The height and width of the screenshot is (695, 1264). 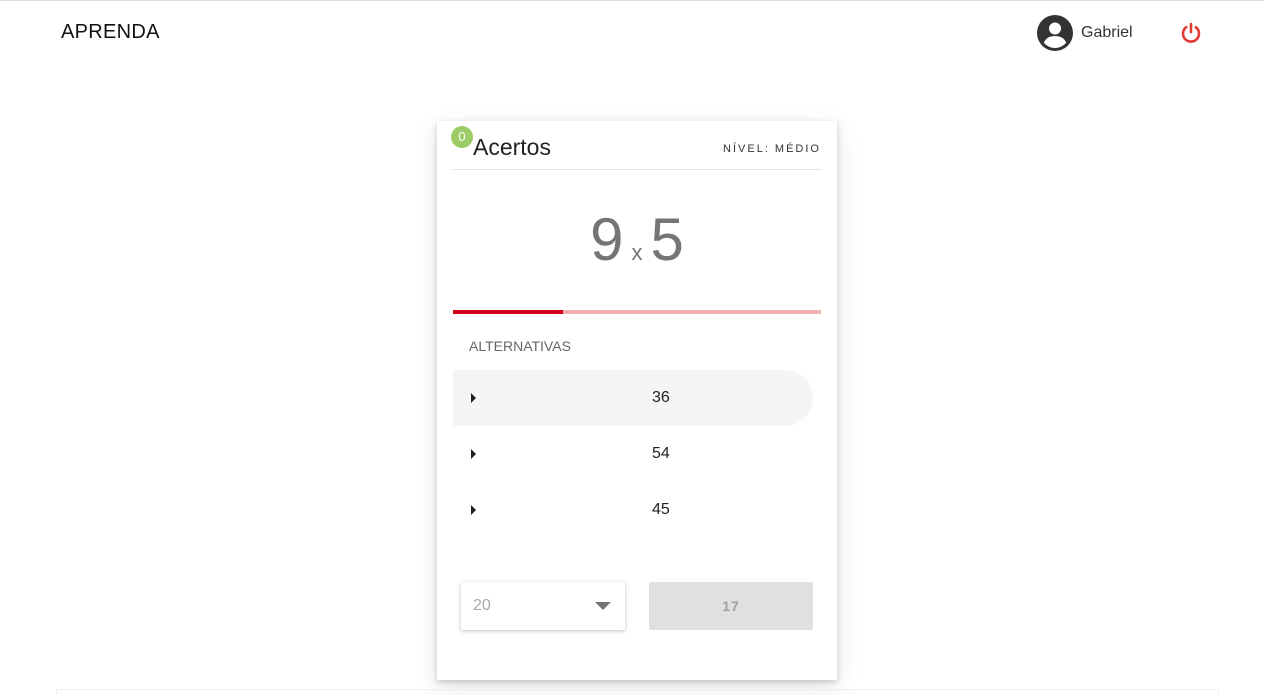 What do you see at coordinates (110, 32) in the screenshot?
I see `app-title: APRENDA` at bounding box center [110, 32].